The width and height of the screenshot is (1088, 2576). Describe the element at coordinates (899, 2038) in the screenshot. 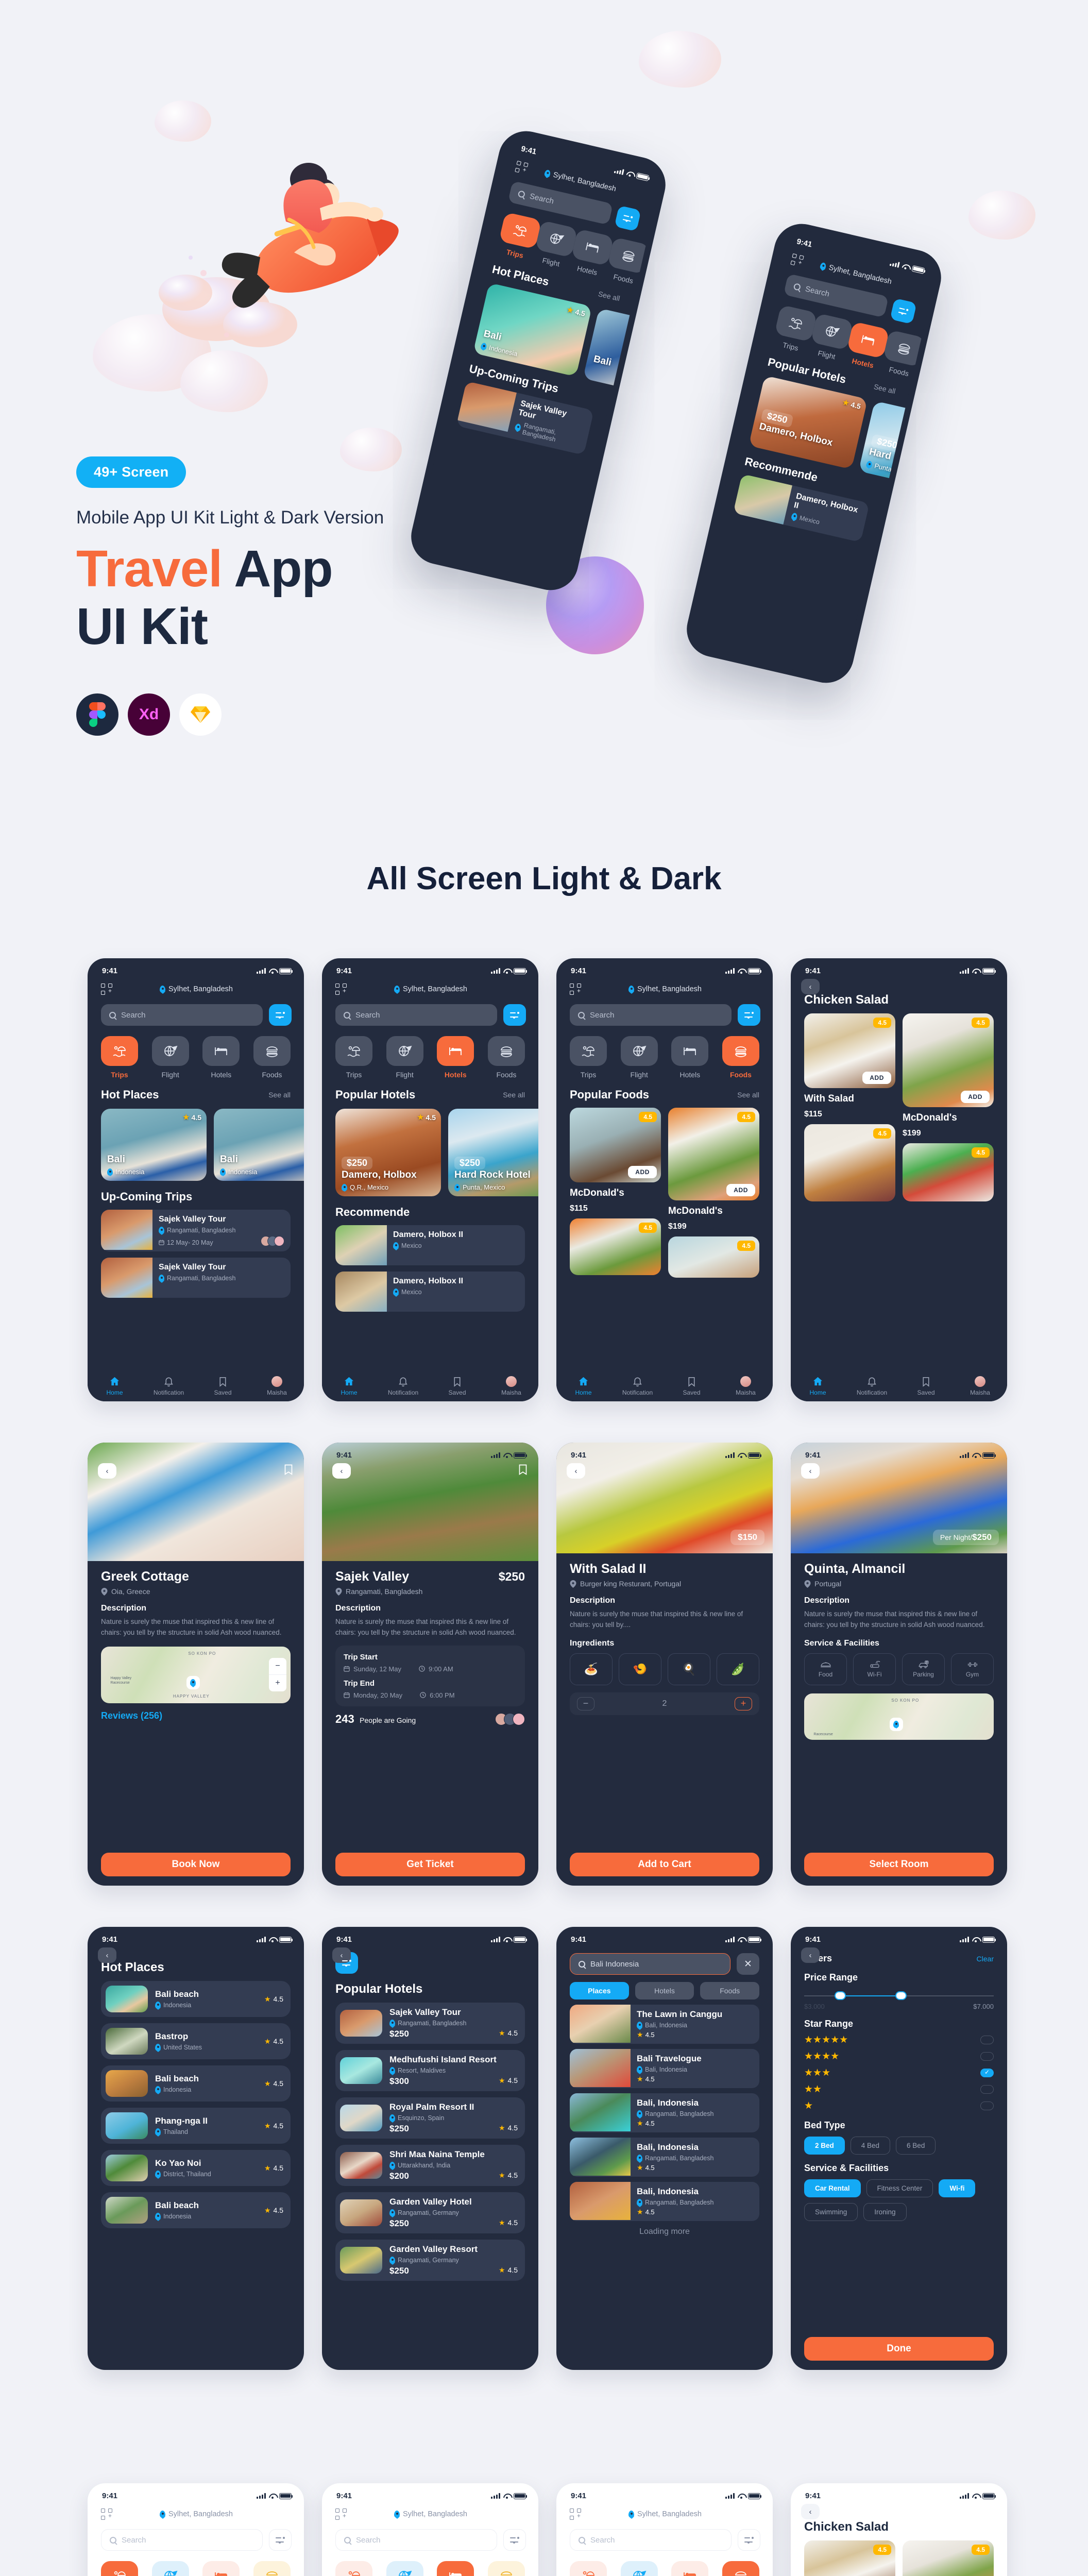

I see `star-row: ★★★★★` at that location.